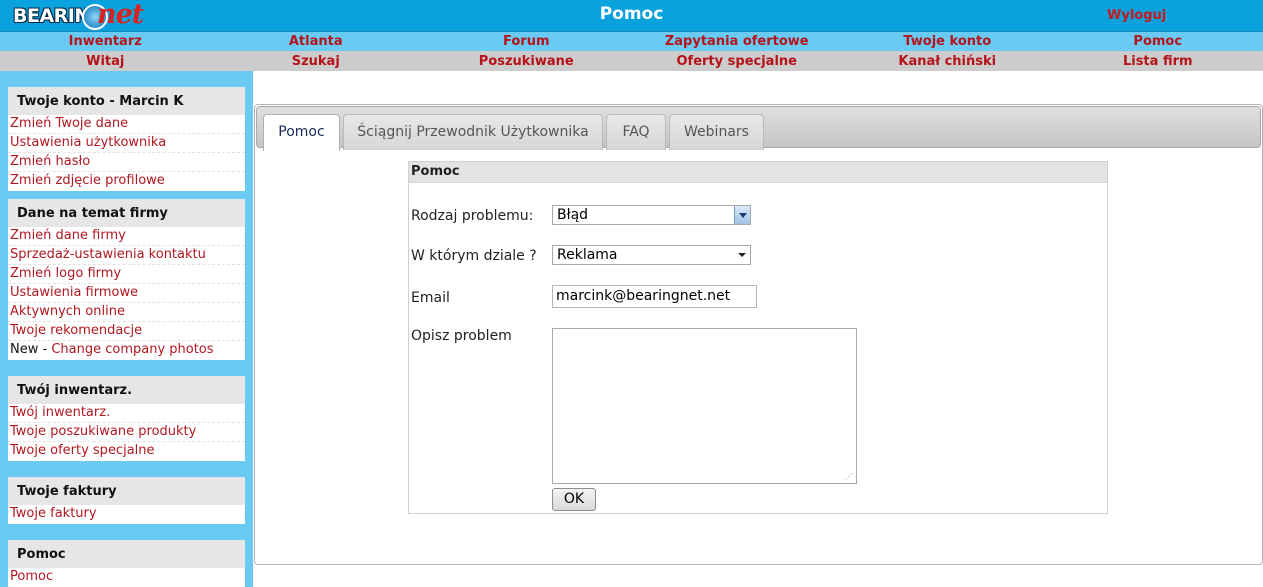 The width and height of the screenshot is (1263, 587). I want to click on nav-china-channel: Kanał chiński, so click(947, 61).